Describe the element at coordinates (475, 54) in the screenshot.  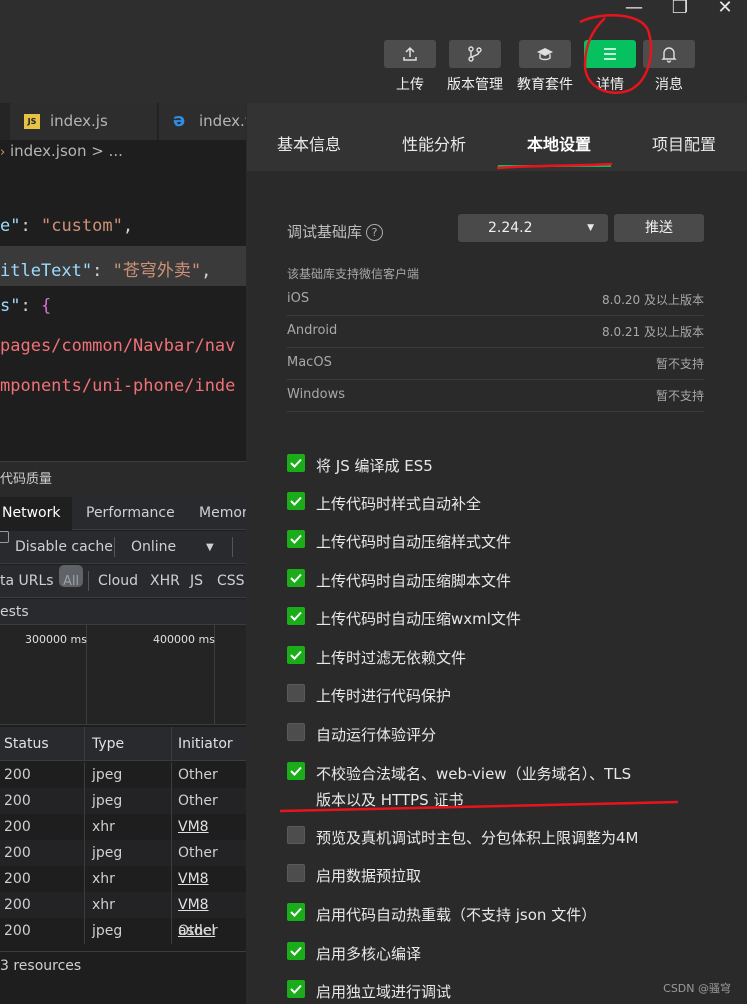
I see `version-control-button` at that location.